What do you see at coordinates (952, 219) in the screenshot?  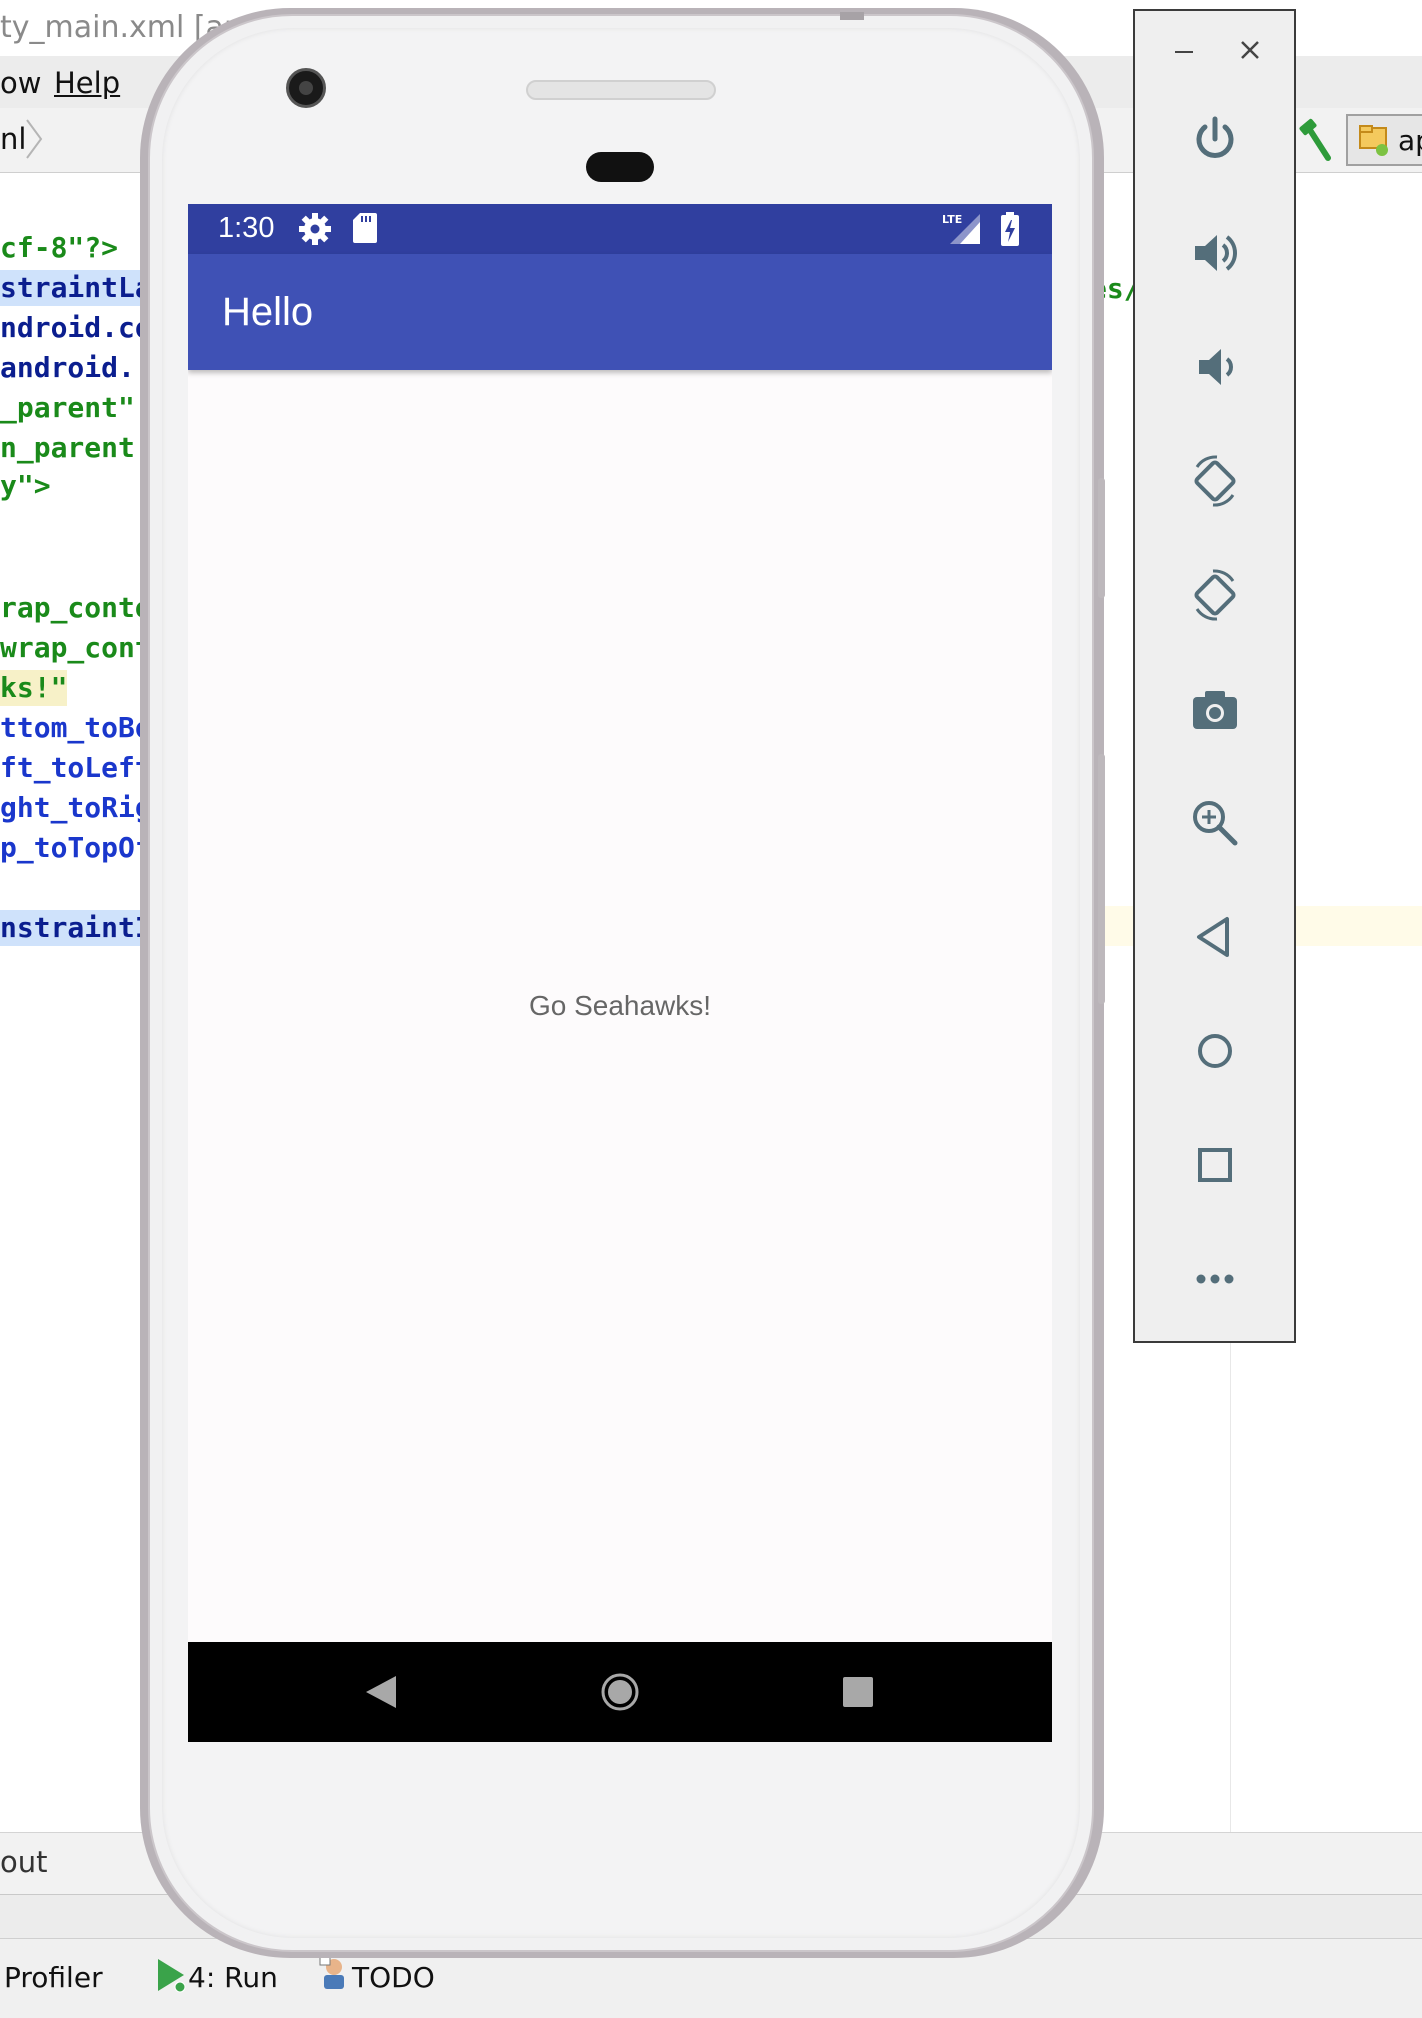 I see `lte-label: LTE` at bounding box center [952, 219].